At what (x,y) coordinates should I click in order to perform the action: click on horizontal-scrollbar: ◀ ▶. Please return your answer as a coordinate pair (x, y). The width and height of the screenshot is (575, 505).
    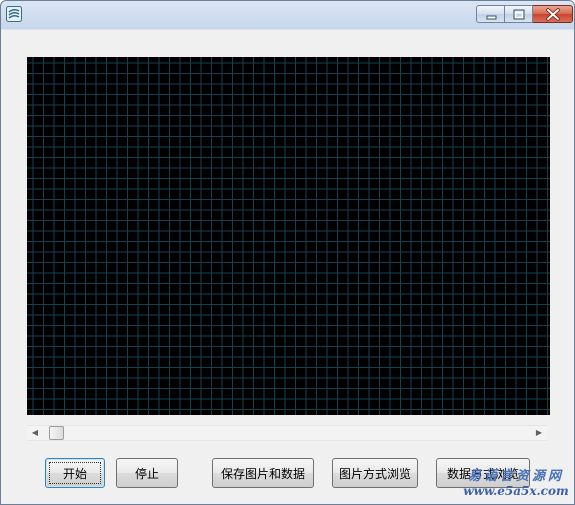
    Looking at the image, I should click on (287, 433).